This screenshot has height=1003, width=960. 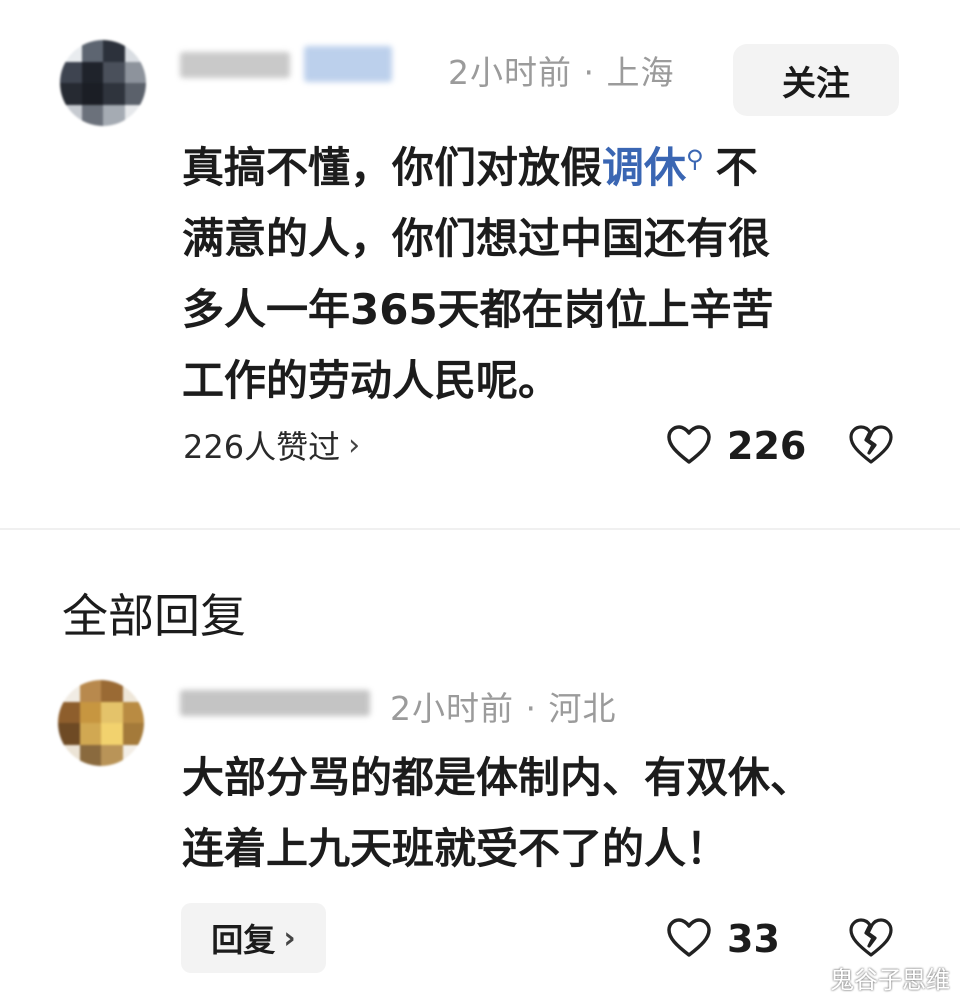 What do you see at coordinates (644, 167) in the screenshot?
I see `keyword-link: 调休` at bounding box center [644, 167].